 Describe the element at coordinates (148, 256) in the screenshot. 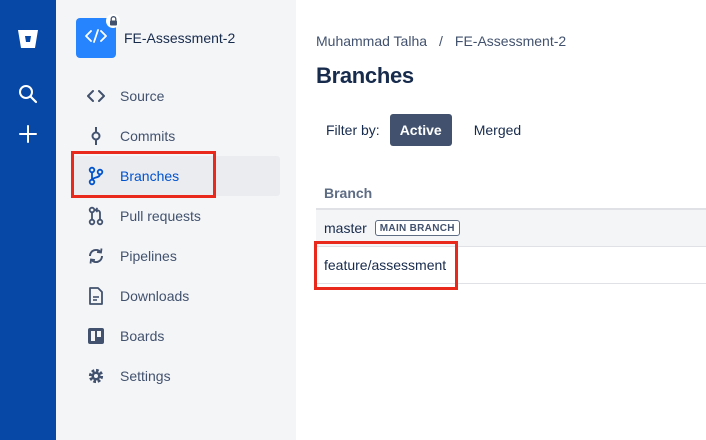

I see `sidebar-item-label: Pipelines` at that location.